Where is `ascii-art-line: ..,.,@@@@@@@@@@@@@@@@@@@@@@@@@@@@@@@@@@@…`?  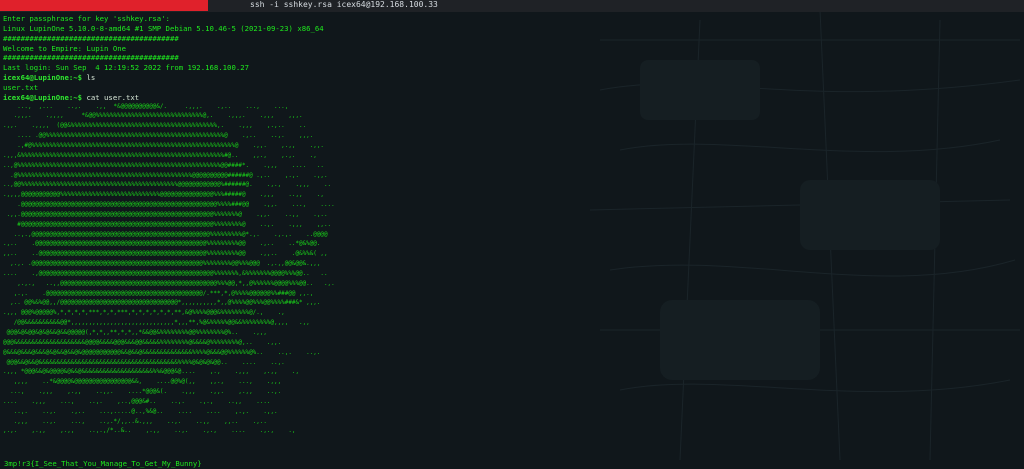
ascii-art-line: ..,.,@@@@@@@@@@@@@@@@@@@@@@@@@@@@@@@@@@@… is located at coordinates (165, 234).